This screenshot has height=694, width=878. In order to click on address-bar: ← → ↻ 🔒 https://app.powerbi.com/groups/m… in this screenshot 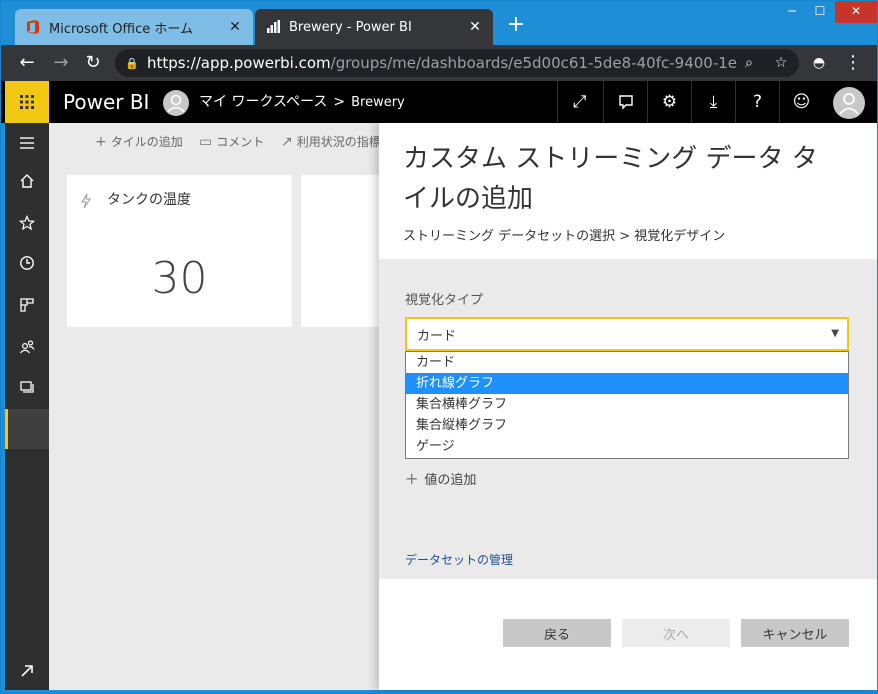, I will do `click(439, 63)`.